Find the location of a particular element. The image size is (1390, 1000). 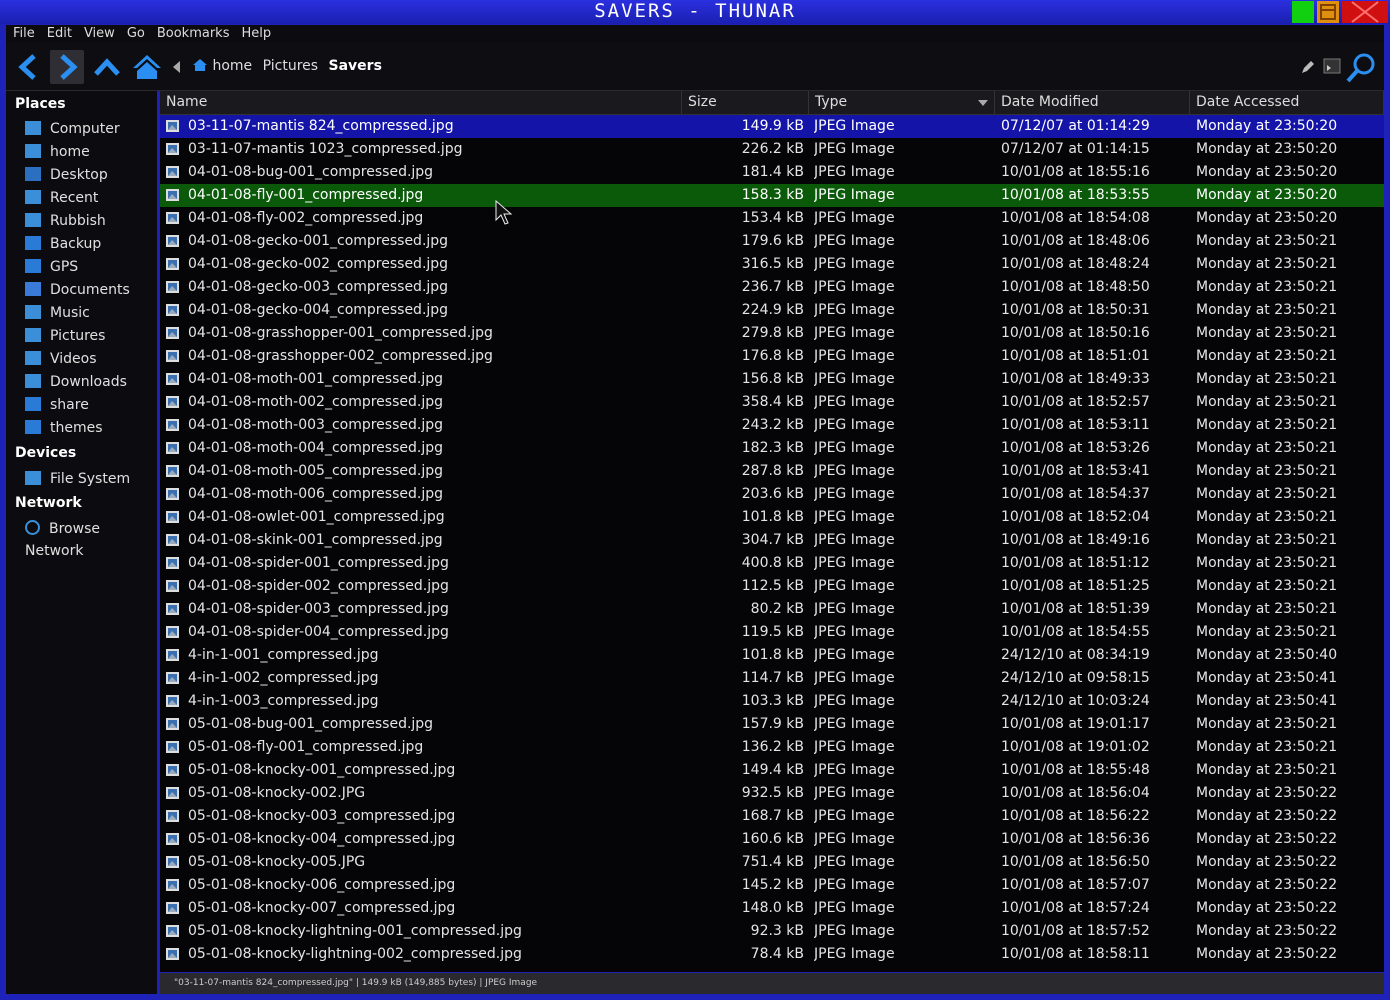

back-button is located at coordinates (29, 67).